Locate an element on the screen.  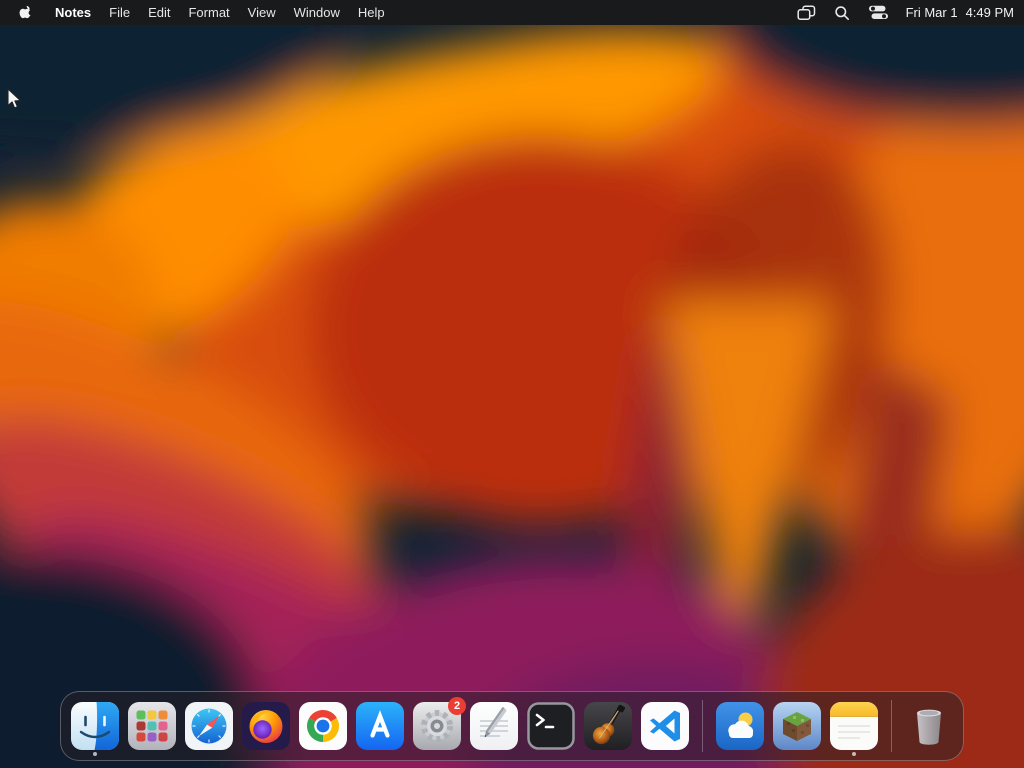
trash-icon is located at coordinates (929, 727).